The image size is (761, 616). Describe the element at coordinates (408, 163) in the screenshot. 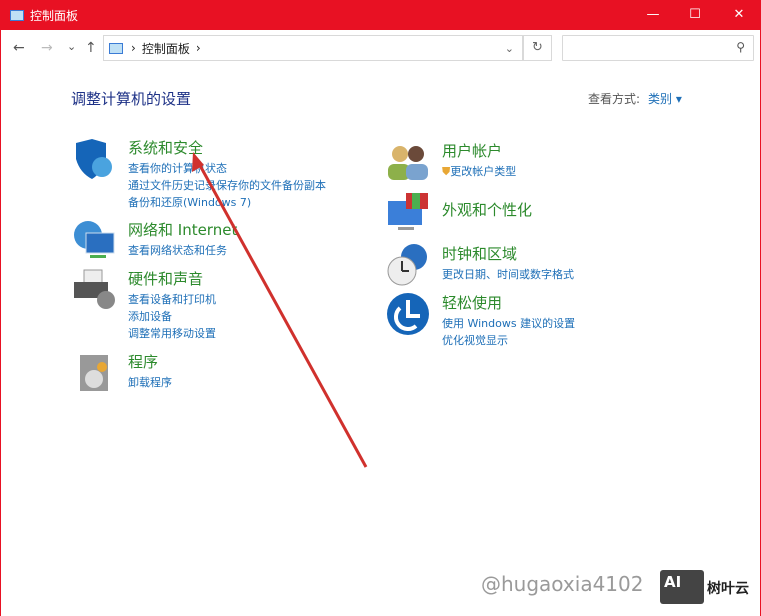

I see `users-icon` at that location.